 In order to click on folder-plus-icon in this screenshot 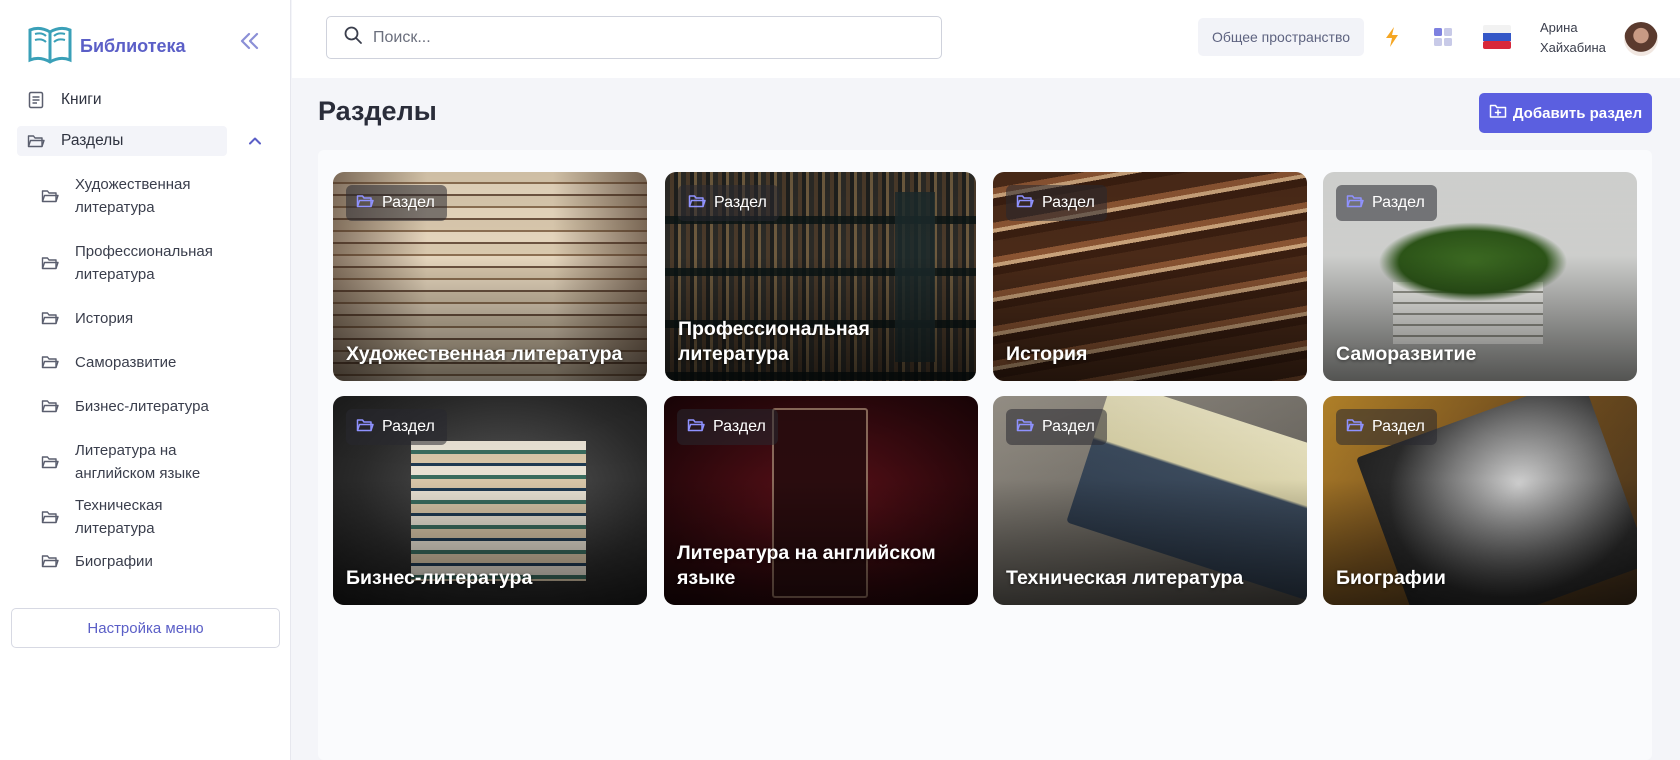, I will do `click(1498, 113)`.